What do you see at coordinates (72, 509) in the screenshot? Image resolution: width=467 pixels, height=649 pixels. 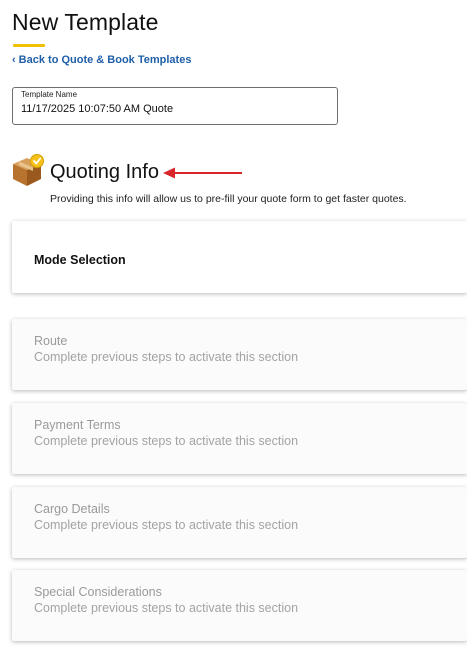 I see `section-card-title: Cargo Details` at bounding box center [72, 509].